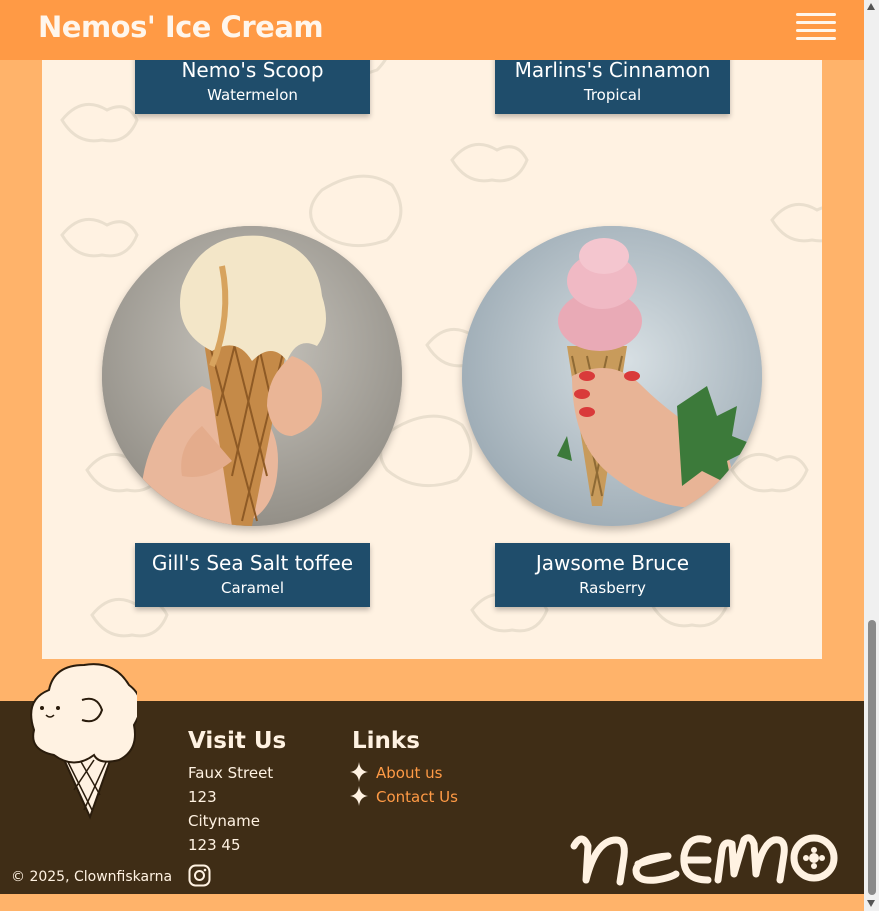 The height and width of the screenshot is (911, 879). What do you see at coordinates (83, 741) in the screenshot?
I see `ice-cream-mascot-icon` at bounding box center [83, 741].